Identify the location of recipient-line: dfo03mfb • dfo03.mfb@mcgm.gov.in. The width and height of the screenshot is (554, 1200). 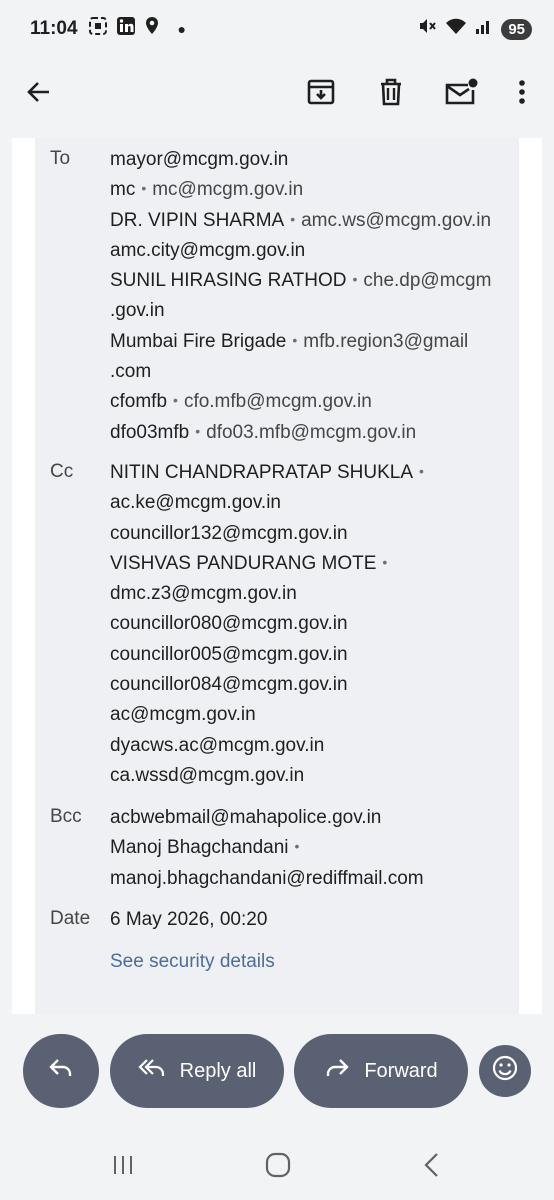
(310, 436).